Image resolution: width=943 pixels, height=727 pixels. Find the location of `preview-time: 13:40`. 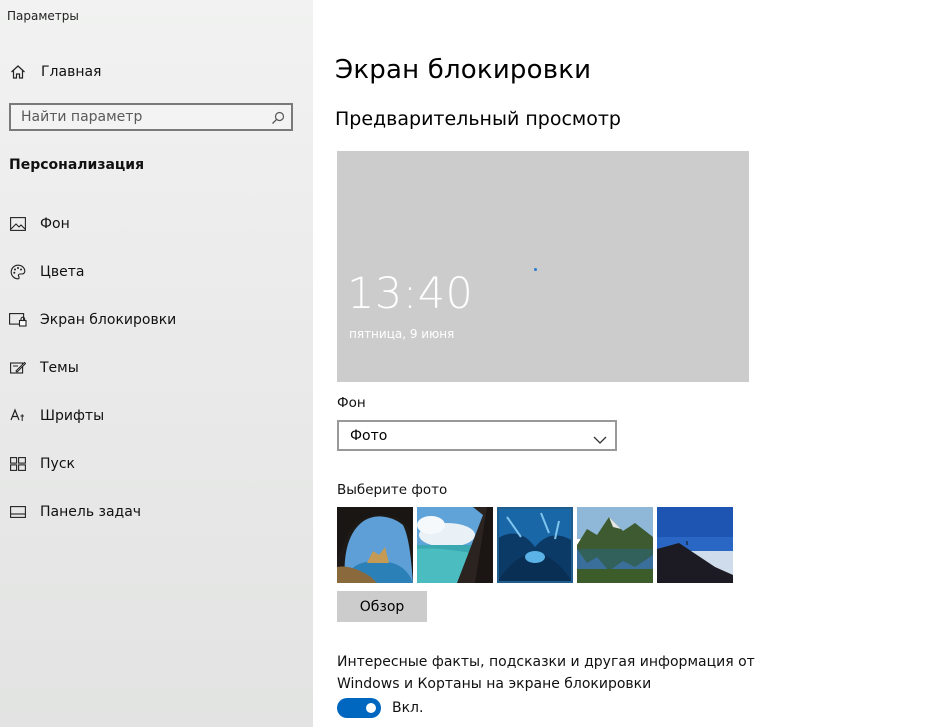

preview-time: 13:40 is located at coordinates (410, 294).